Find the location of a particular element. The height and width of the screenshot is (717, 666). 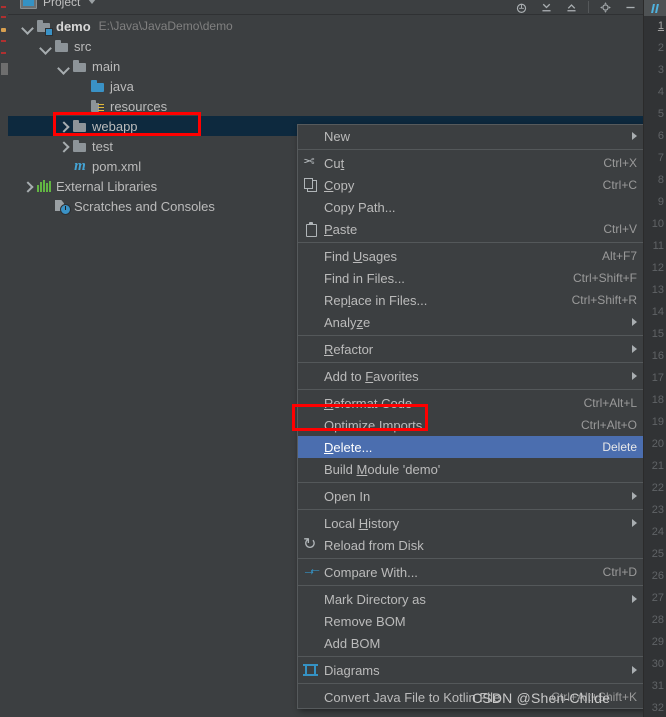

menu-item-label: Paste is located at coordinates (341, 229).